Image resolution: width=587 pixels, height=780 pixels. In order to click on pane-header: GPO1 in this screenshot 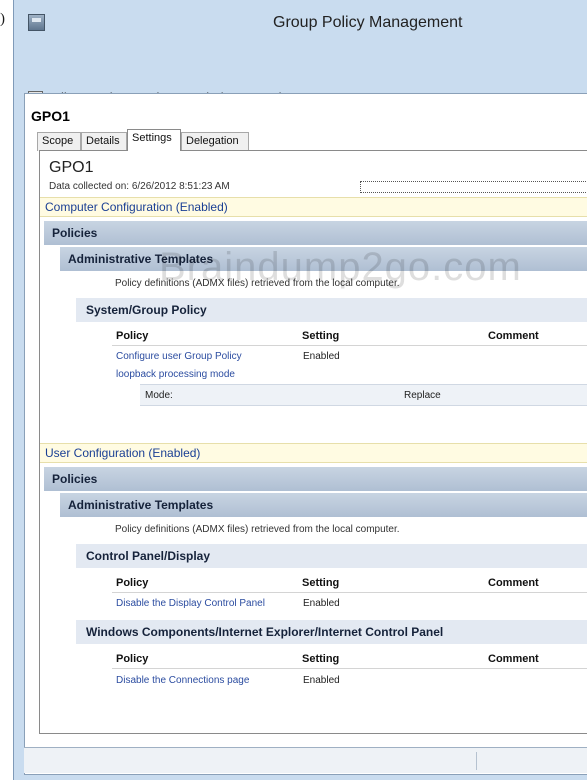, I will do `click(50, 116)`.